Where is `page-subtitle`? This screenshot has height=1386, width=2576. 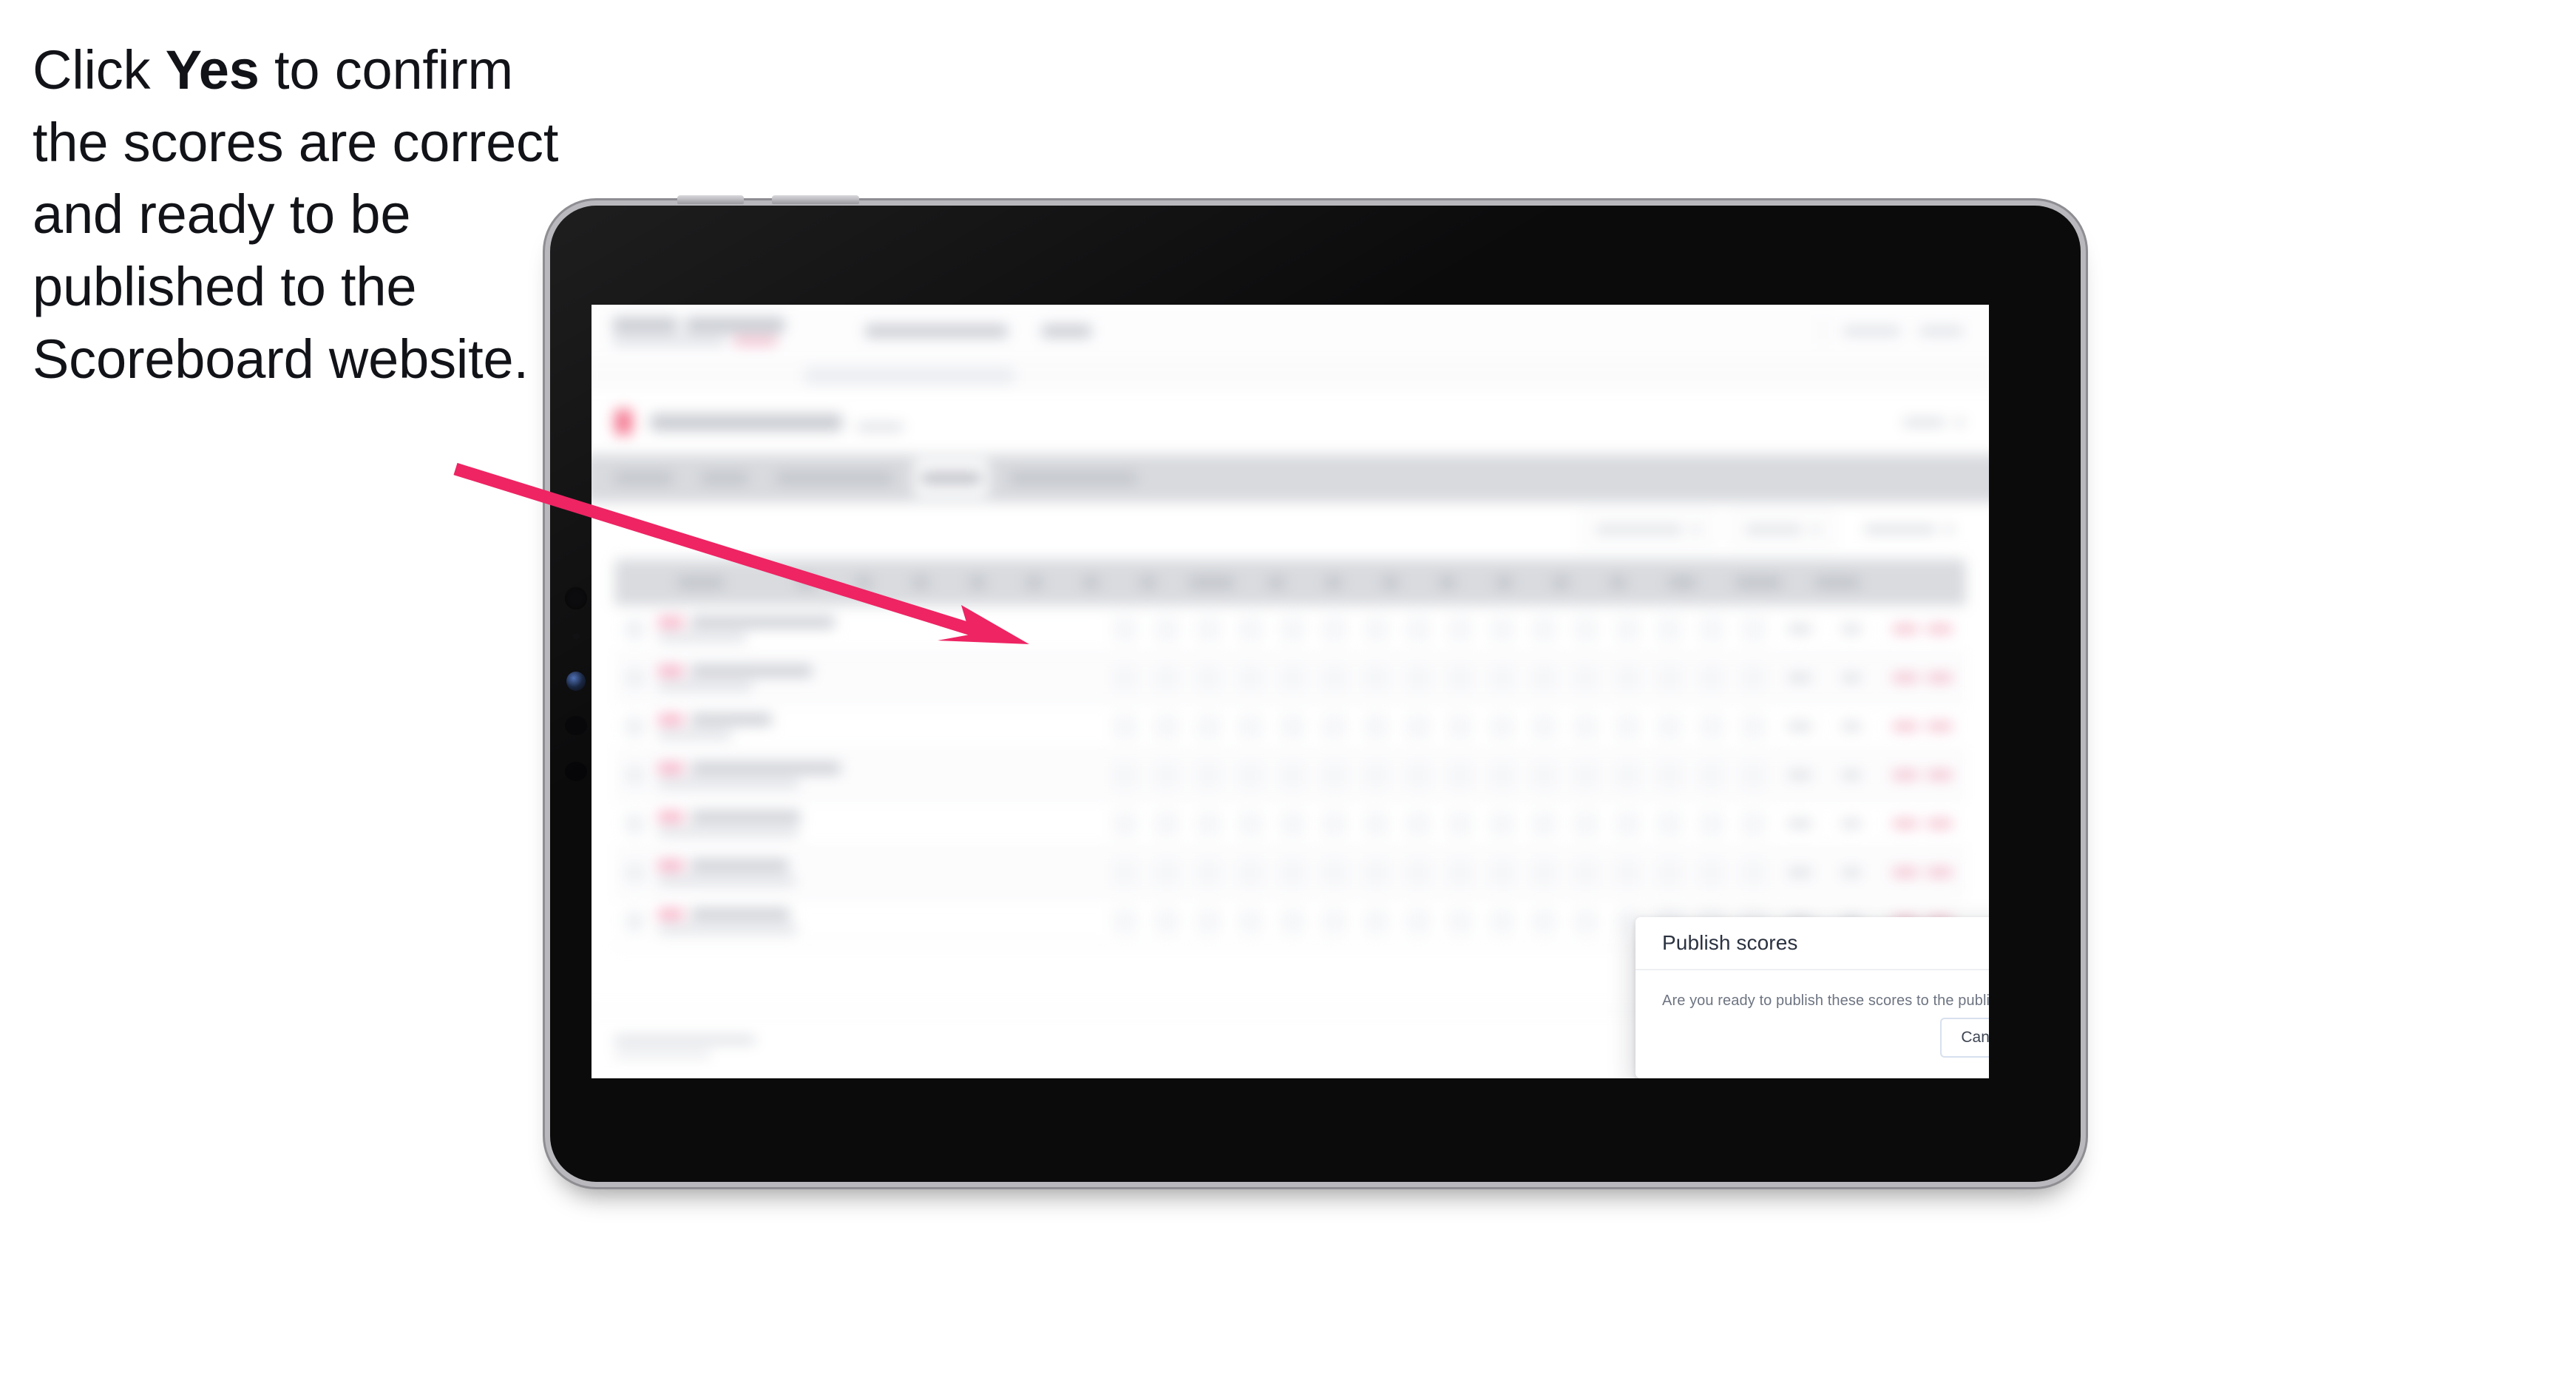 page-subtitle is located at coordinates (880, 426).